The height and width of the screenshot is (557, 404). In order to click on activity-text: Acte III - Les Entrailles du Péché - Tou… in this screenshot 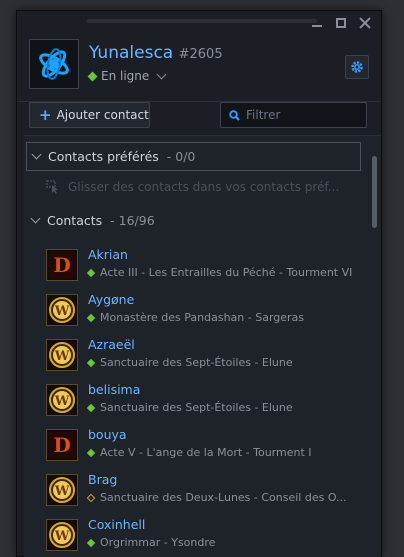, I will do `click(226, 272)`.